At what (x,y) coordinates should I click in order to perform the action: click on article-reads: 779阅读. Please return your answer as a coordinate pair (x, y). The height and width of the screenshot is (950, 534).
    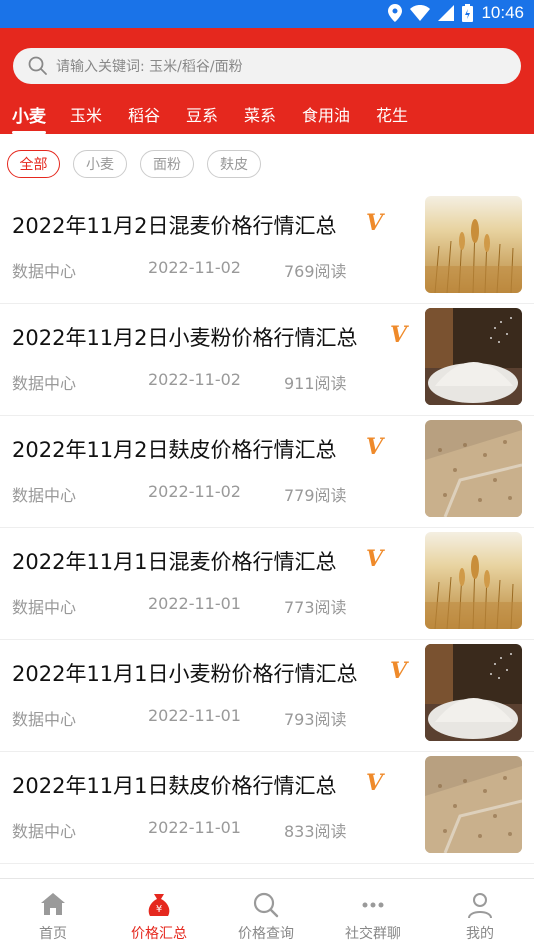
    Looking at the image, I should click on (315, 495).